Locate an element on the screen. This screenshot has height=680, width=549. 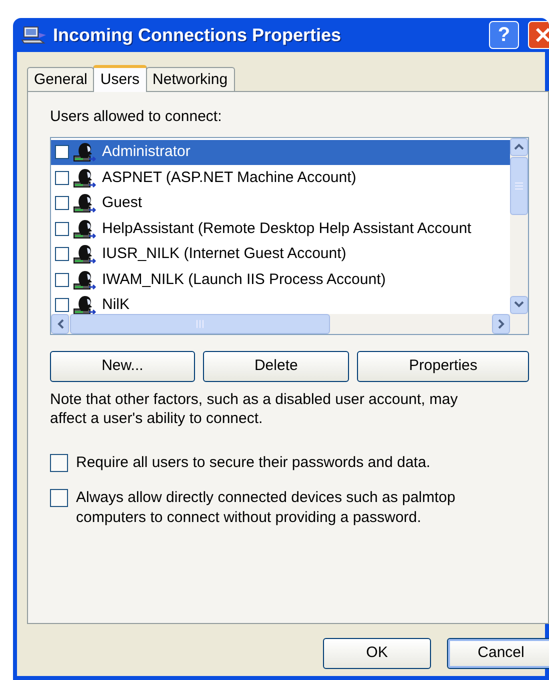
checkbox-label: Require all users to secure their passwords and data. is located at coordinates (254, 462).